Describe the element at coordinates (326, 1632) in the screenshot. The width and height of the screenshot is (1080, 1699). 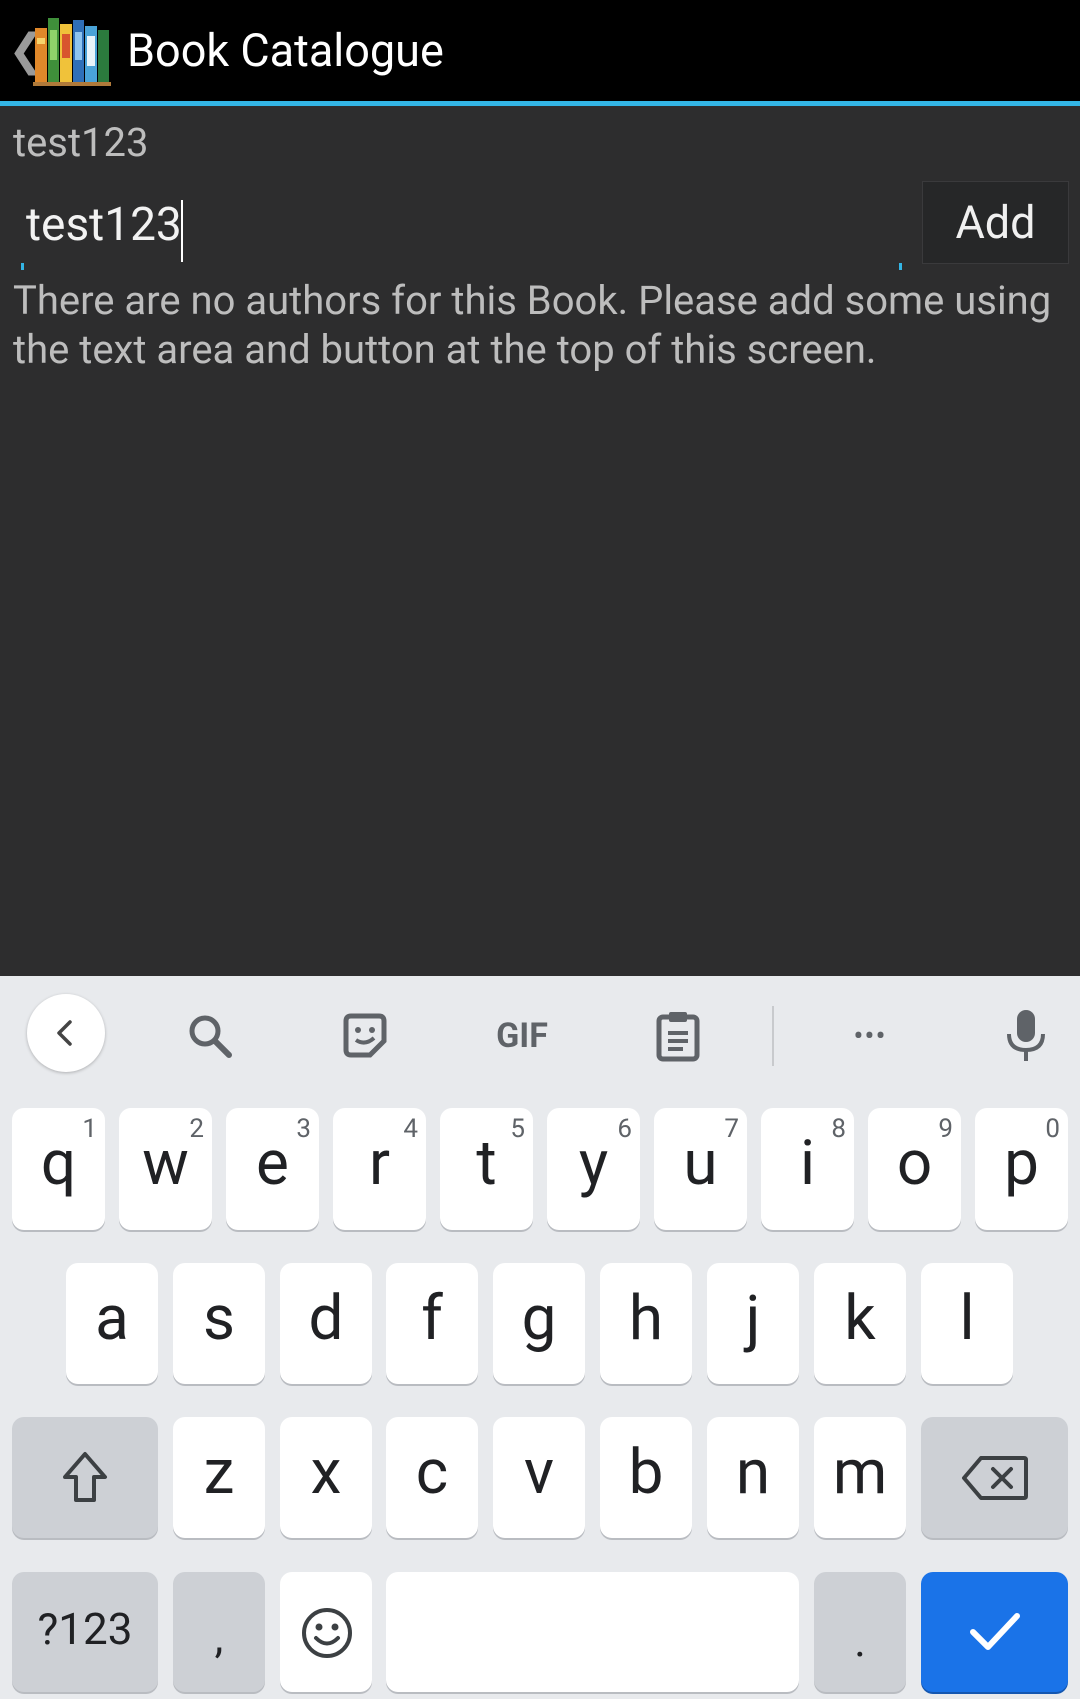
I see `emoji-key` at that location.